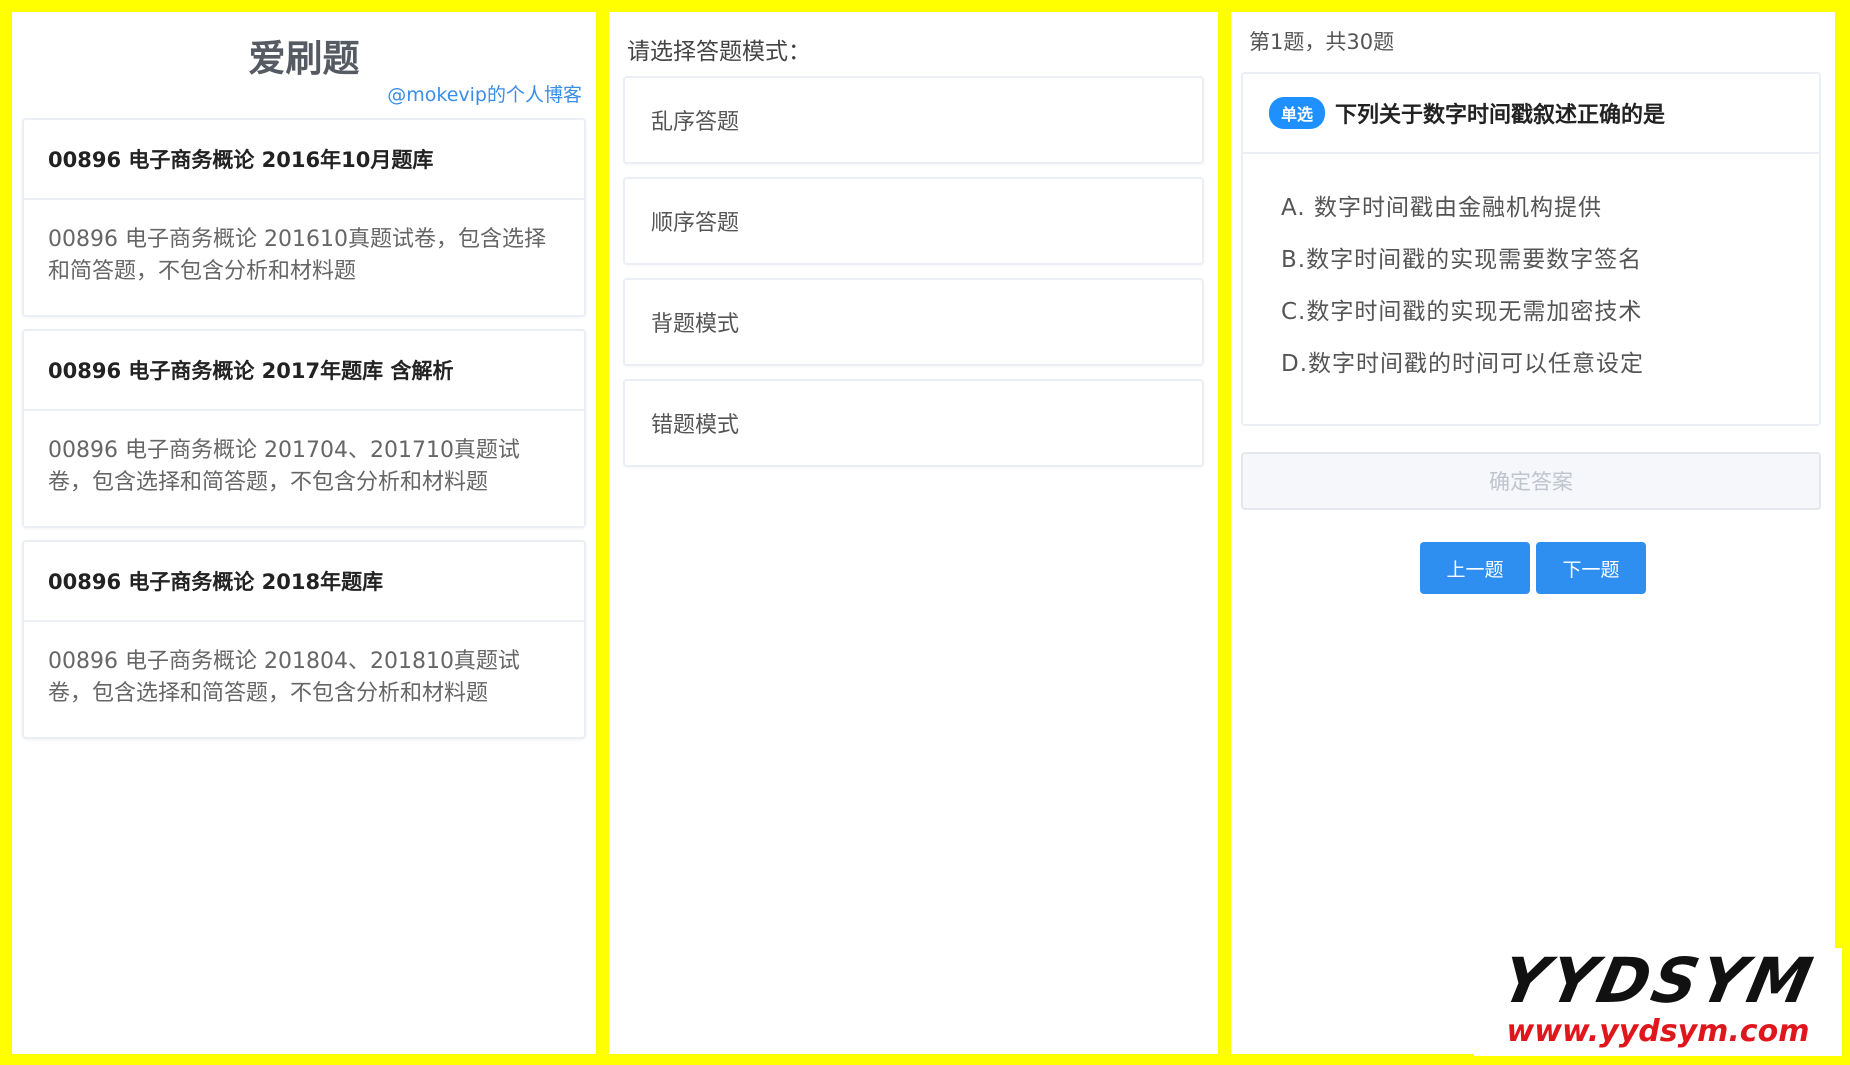  I want to click on blog-link: @mokevip的个人博客, so click(304, 95).